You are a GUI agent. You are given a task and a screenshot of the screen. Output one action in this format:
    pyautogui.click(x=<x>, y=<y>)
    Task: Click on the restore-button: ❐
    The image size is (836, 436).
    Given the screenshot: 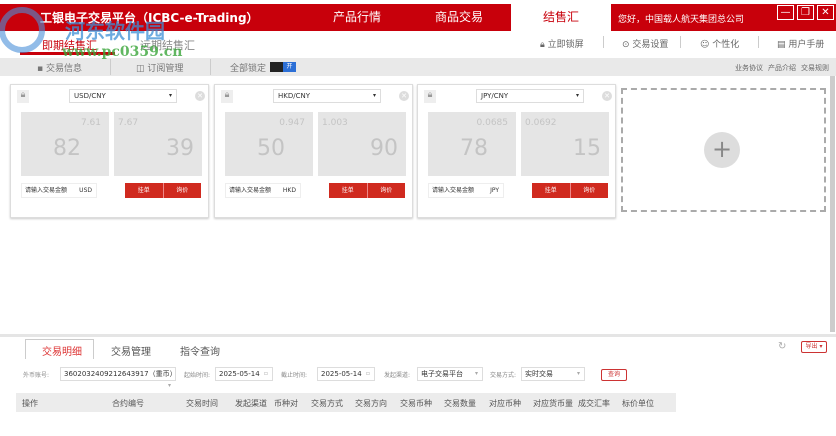 What is the action you would take?
    pyautogui.click(x=805, y=12)
    